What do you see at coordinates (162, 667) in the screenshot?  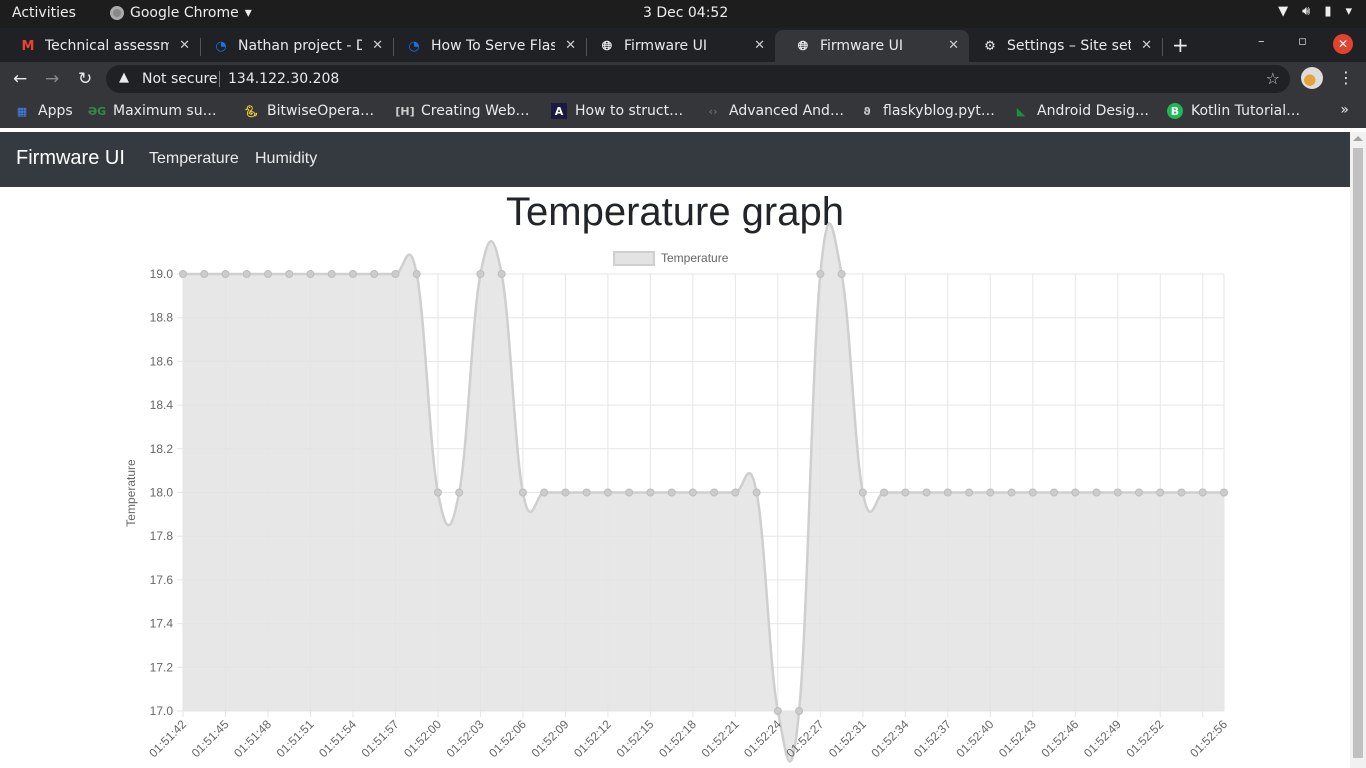 I see `y-tick-label: 17.2` at bounding box center [162, 667].